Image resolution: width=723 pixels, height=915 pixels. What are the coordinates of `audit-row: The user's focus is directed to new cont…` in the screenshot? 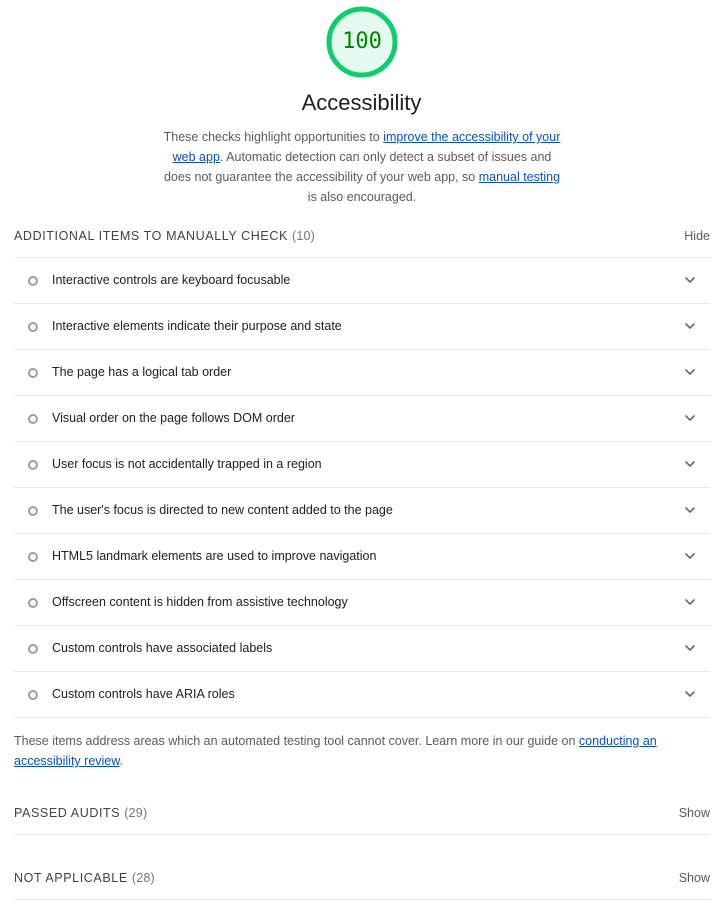 It's located at (362, 511).